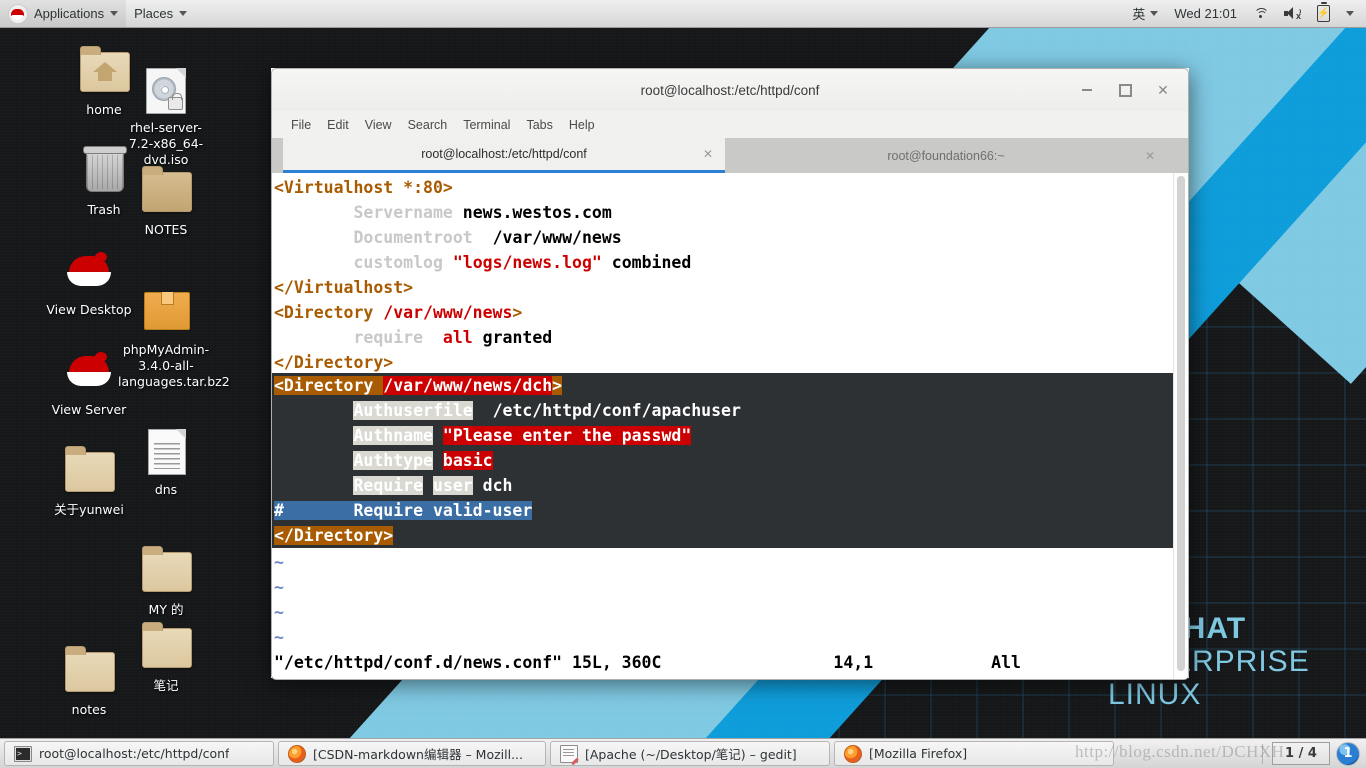 The width and height of the screenshot is (1366, 768). I want to click on network-indicator, so click(1260, 13).